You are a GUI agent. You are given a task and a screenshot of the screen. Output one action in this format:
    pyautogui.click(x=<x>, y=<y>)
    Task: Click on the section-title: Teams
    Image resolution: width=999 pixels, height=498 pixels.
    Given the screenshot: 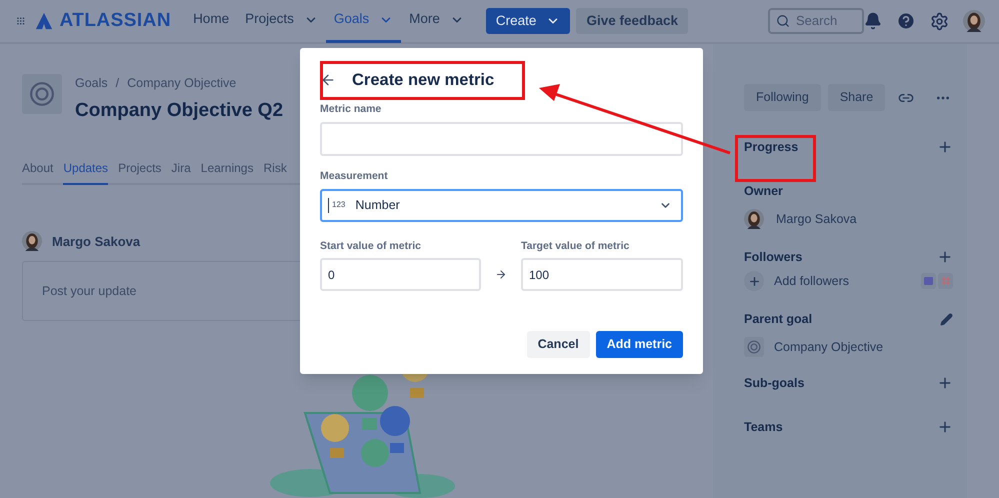 What is the action you would take?
    pyautogui.click(x=763, y=427)
    